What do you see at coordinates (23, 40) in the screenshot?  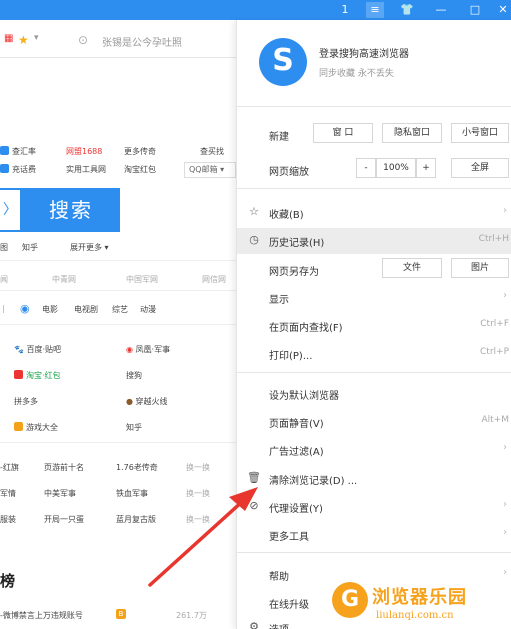 I see `star-icon: ★` at bounding box center [23, 40].